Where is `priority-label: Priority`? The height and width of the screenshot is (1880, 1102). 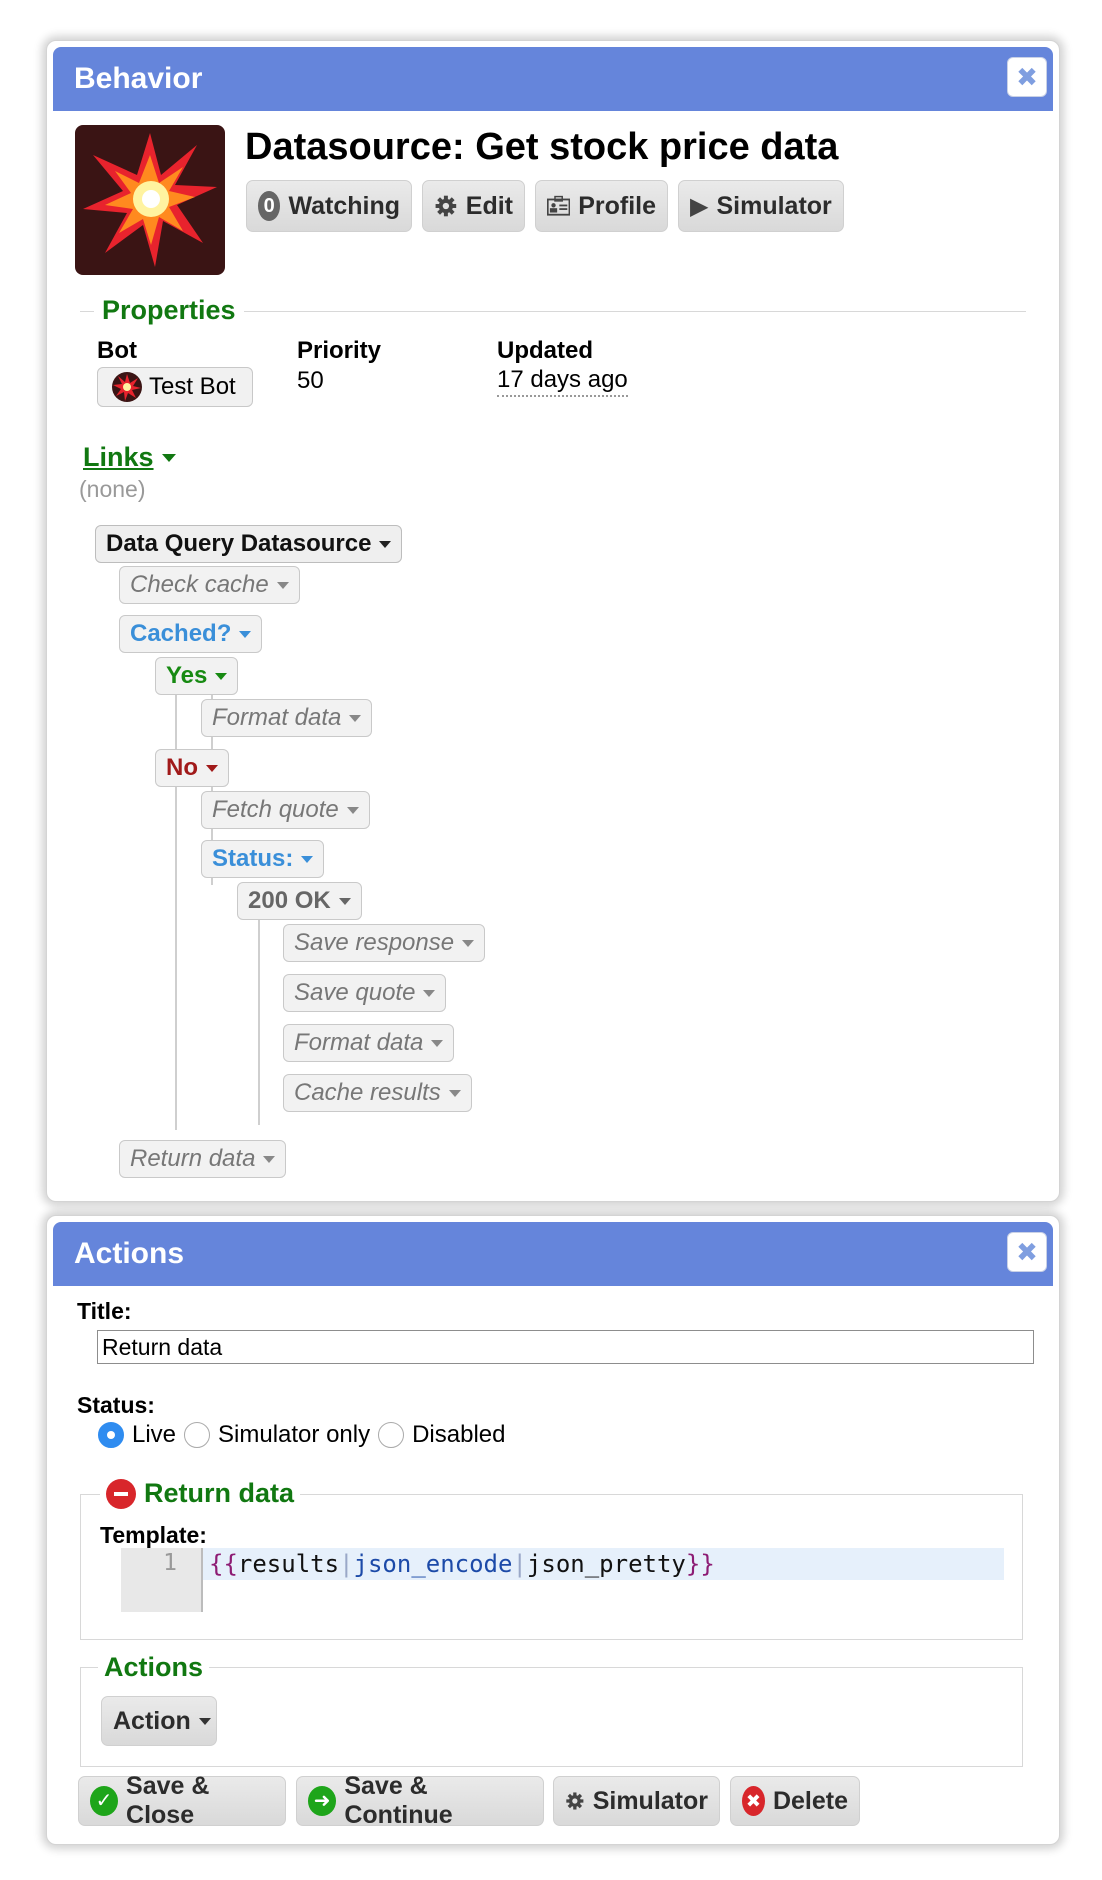
priority-label: Priority is located at coordinates (339, 350).